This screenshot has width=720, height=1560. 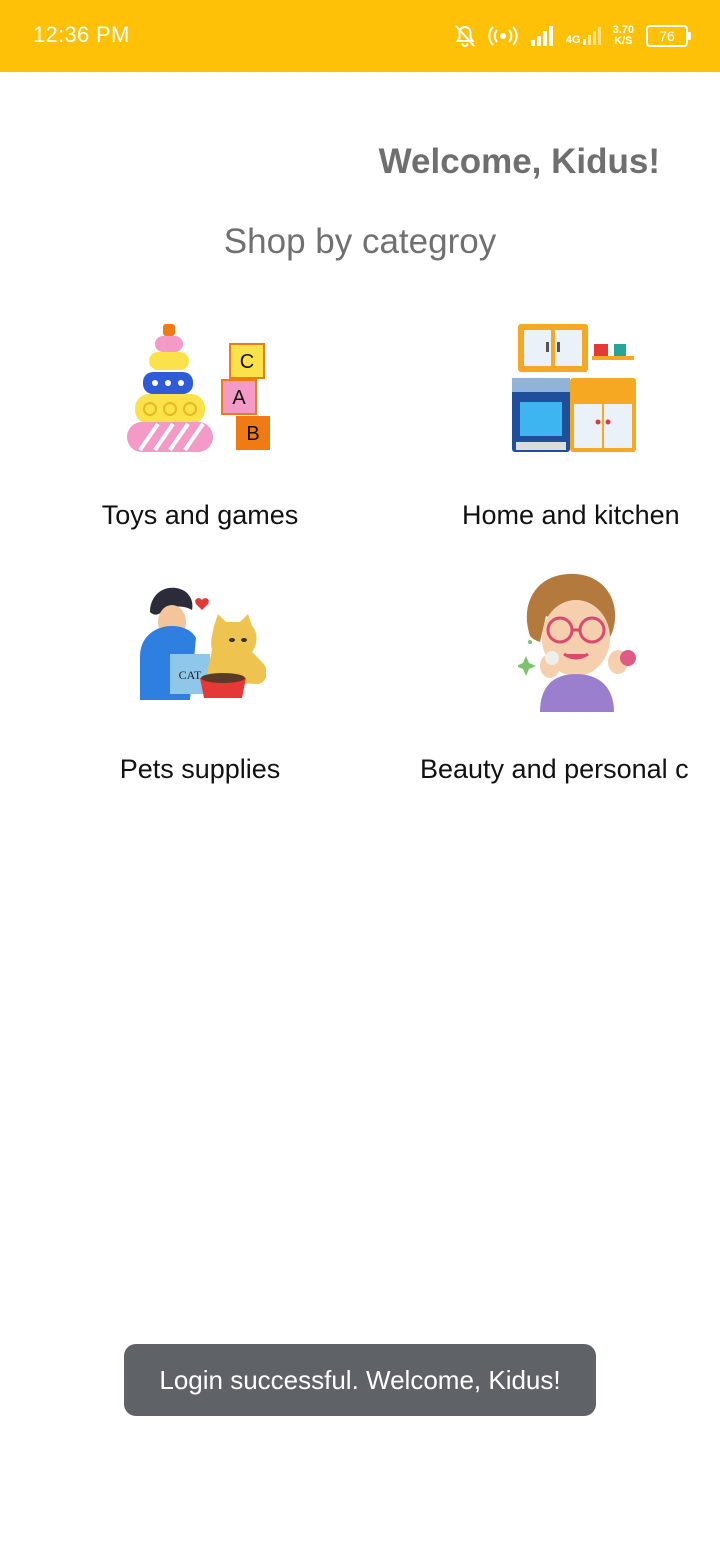 I want to click on status-bar: 12:36 PM 4G 3.70 K/S 76, so click(x=360, y=36).